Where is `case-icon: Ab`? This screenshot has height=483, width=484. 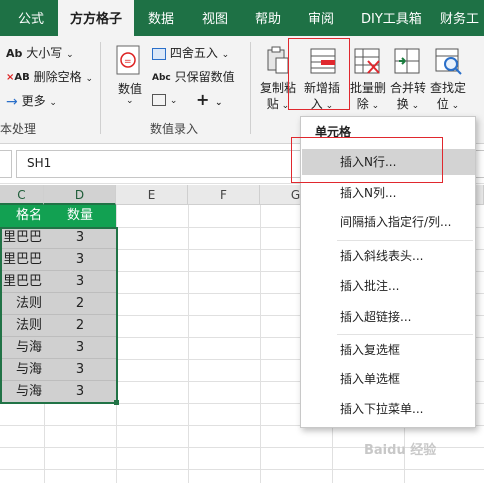
case-icon: Ab is located at coordinates (14, 53).